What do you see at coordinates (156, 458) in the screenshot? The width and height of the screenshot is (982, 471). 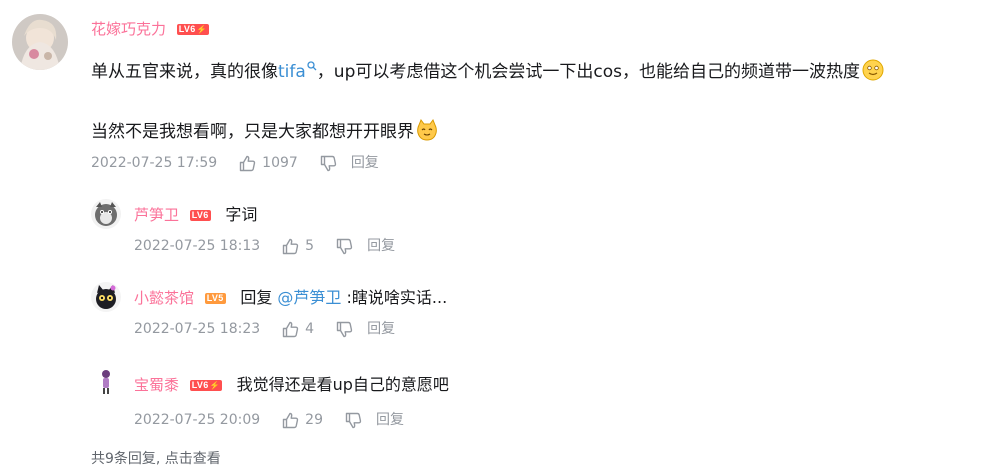 I see `view-more-replies-link: 共9条回复, 点击查看` at bounding box center [156, 458].